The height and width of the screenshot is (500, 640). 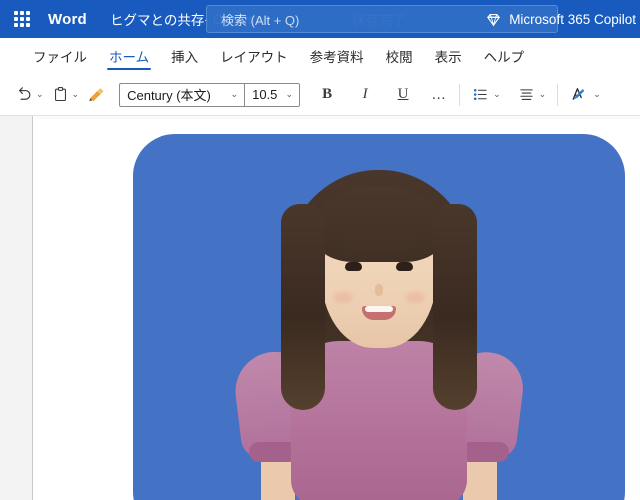 What do you see at coordinates (415, 297) in the screenshot?
I see `cheek-right` at bounding box center [415, 297].